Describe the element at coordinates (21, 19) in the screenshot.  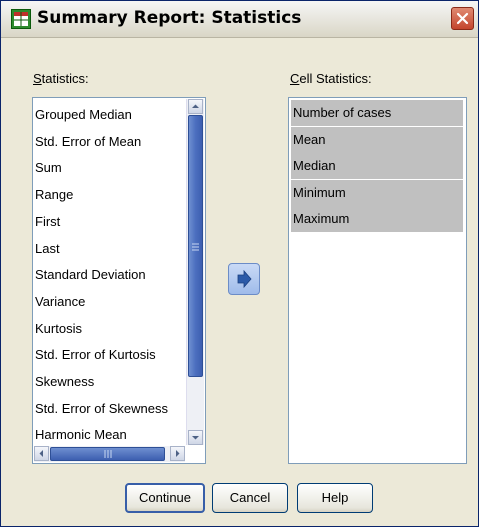
I see `spss-table-icon` at that location.